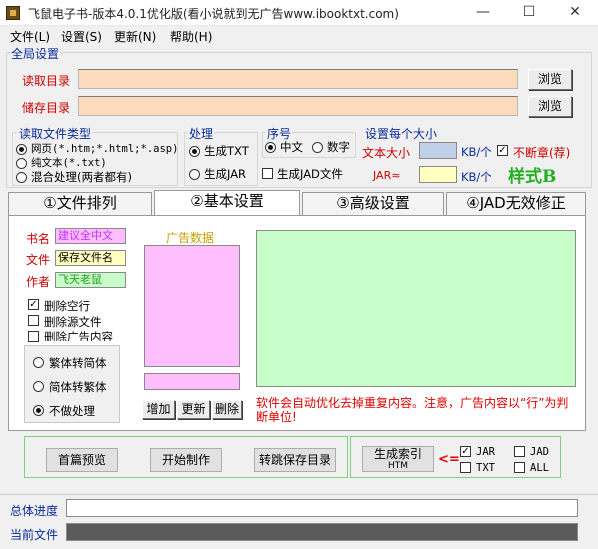 This screenshot has width=598, height=549. Describe the element at coordinates (310, 174) in the screenshot. I see `generate-jad-label: 生成JAD文件` at that location.